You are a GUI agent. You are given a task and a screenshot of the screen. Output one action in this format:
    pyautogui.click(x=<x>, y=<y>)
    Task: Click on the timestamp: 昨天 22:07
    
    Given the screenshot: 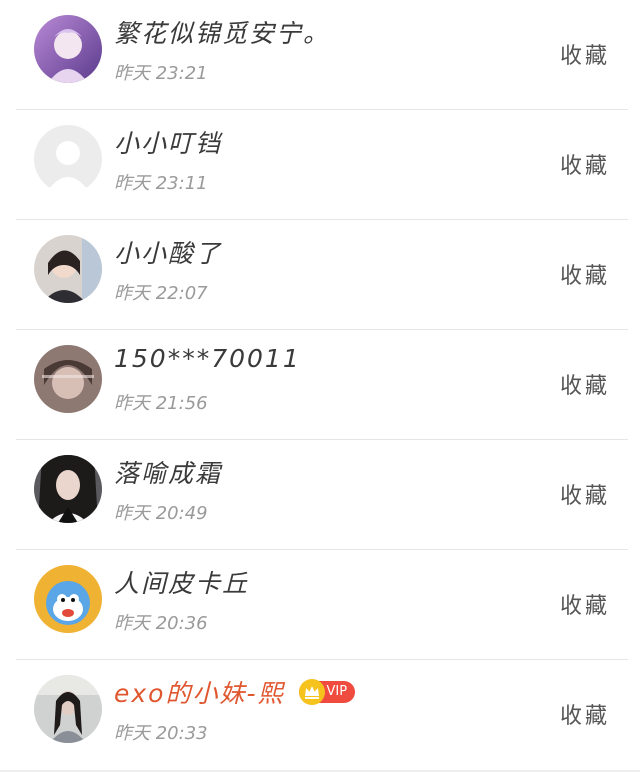 What is the action you would take?
    pyautogui.click(x=161, y=293)
    